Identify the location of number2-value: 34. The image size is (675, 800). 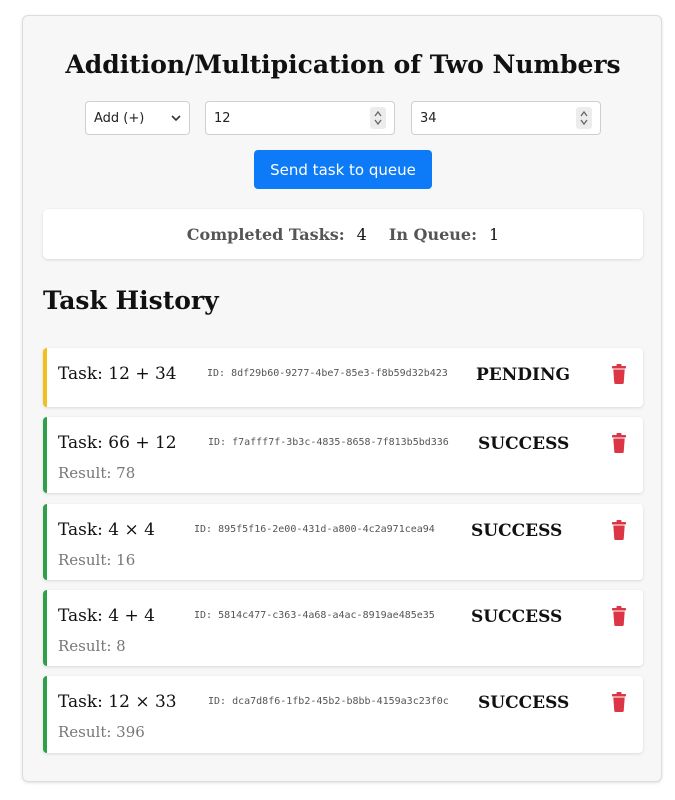
(428, 118).